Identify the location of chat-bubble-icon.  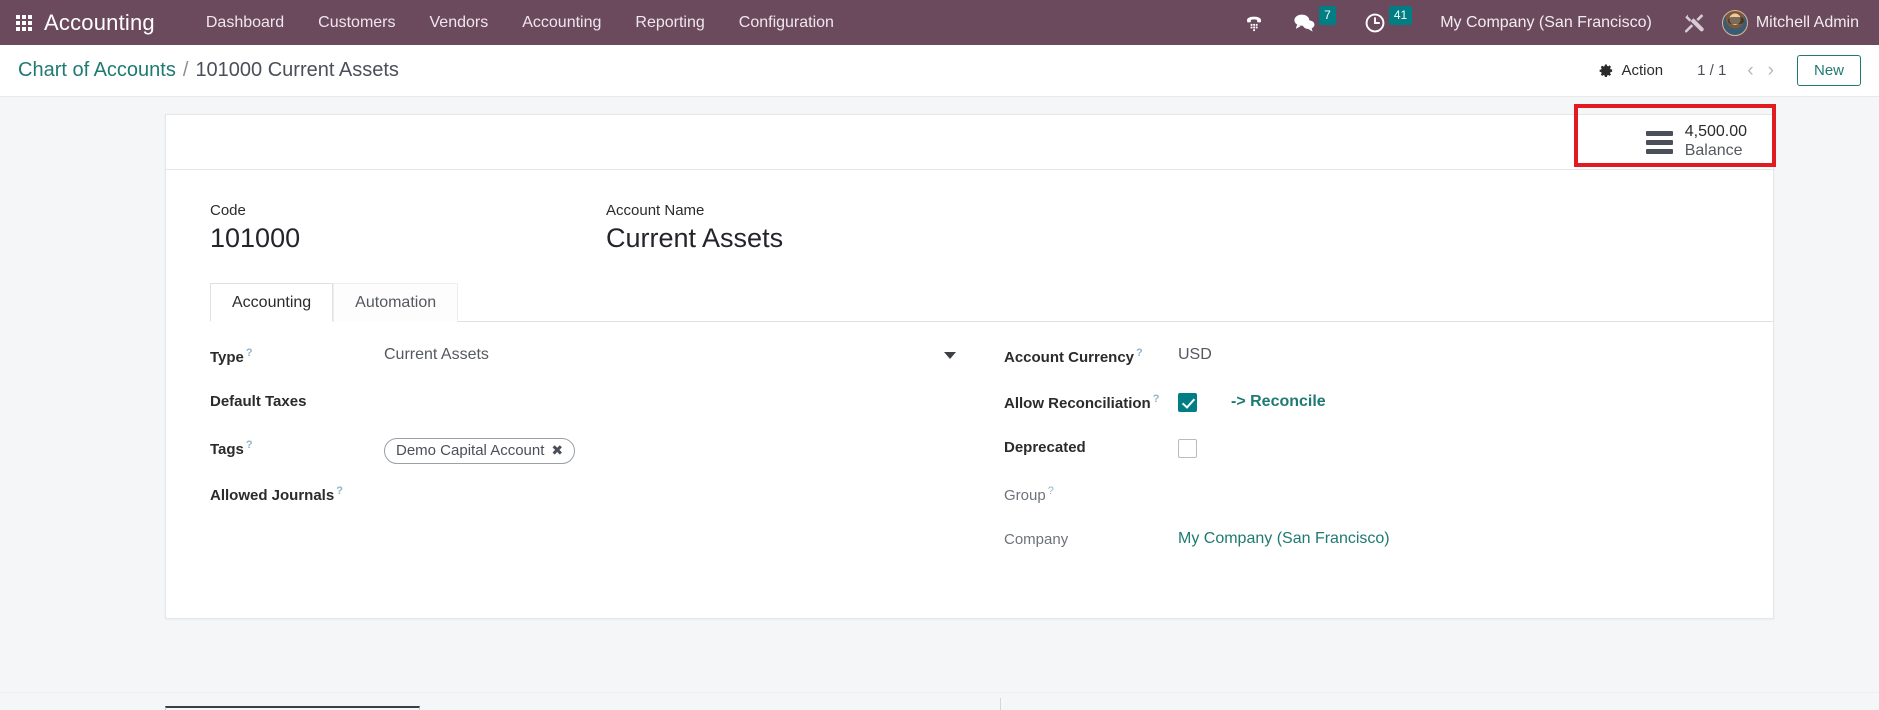
(1304, 23).